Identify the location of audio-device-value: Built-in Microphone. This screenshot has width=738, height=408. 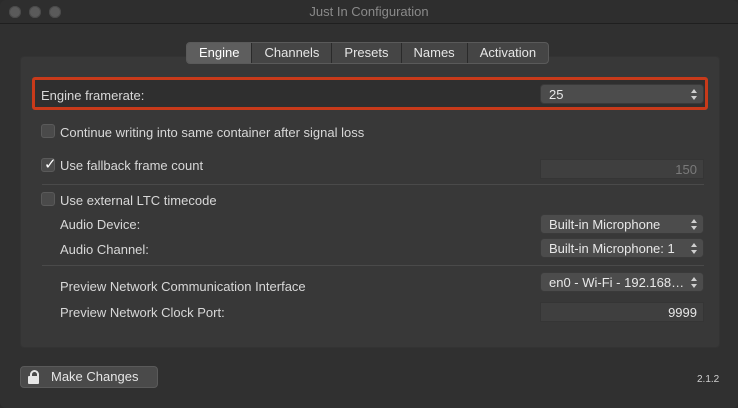
(605, 224).